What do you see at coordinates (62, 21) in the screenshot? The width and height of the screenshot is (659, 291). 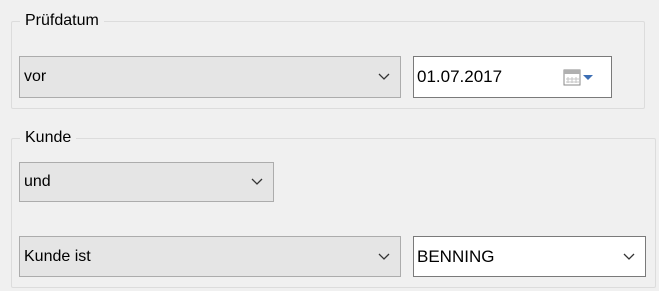 I see `pruefdatum-group-title: Prüfdatum` at bounding box center [62, 21].